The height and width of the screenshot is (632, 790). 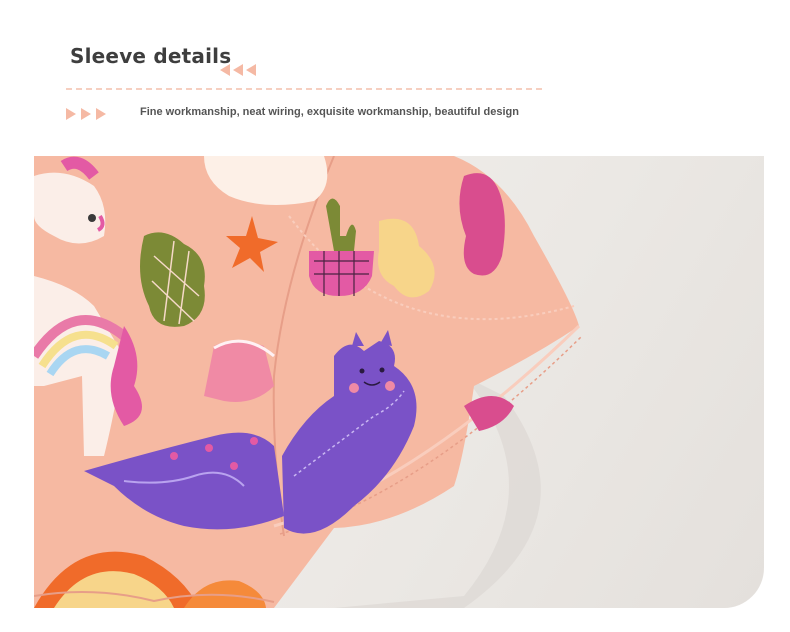 What do you see at coordinates (151, 56) in the screenshot?
I see `section-title: Sleeve details` at bounding box center [151, 56].